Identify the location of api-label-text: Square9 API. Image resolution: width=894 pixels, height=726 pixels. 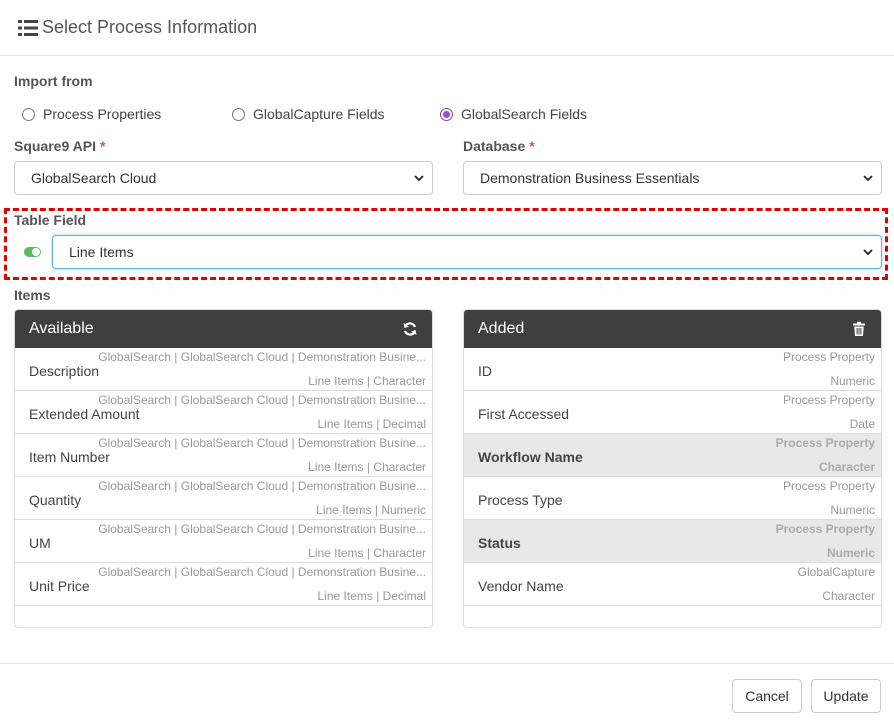
(55, 146).